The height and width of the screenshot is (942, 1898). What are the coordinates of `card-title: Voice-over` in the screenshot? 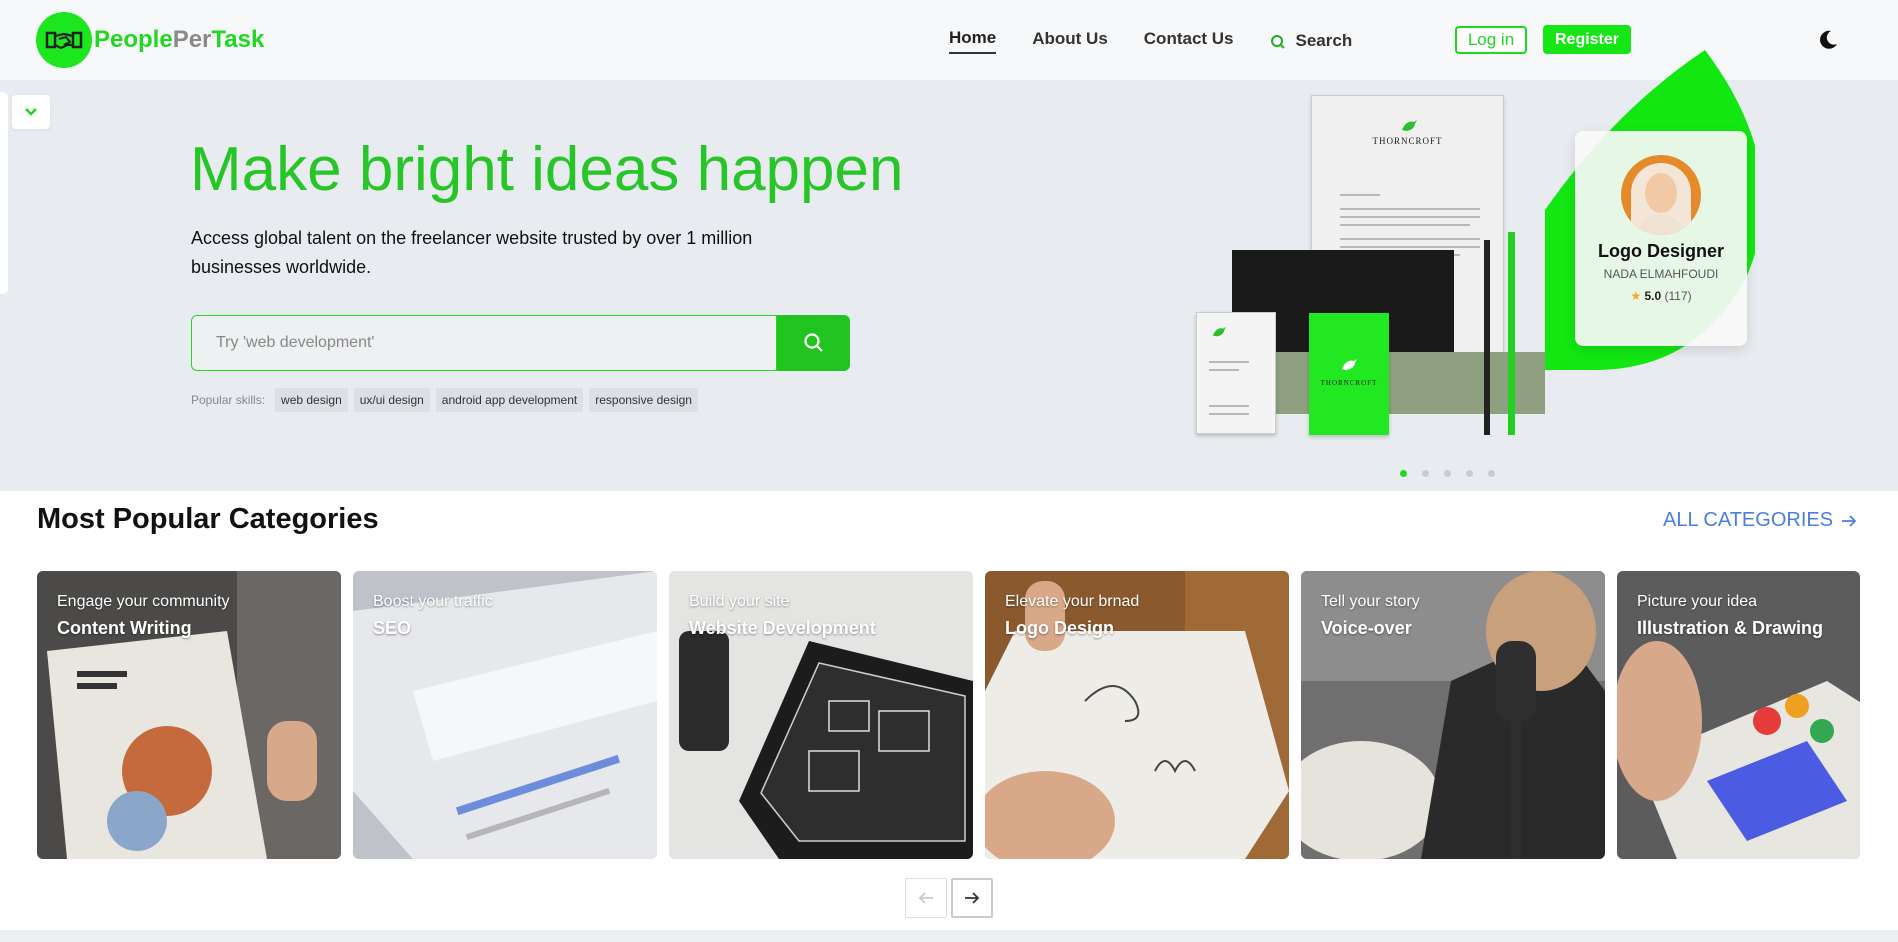 It's located at (1366, 628).